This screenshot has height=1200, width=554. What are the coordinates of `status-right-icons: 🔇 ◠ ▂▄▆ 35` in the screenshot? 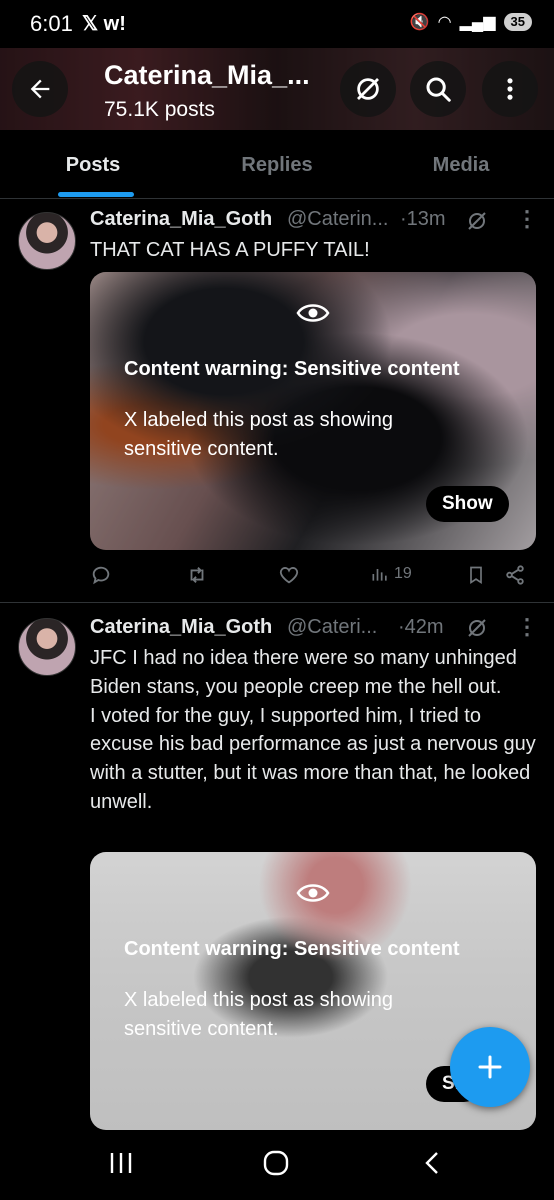 It's located at (471, 22).